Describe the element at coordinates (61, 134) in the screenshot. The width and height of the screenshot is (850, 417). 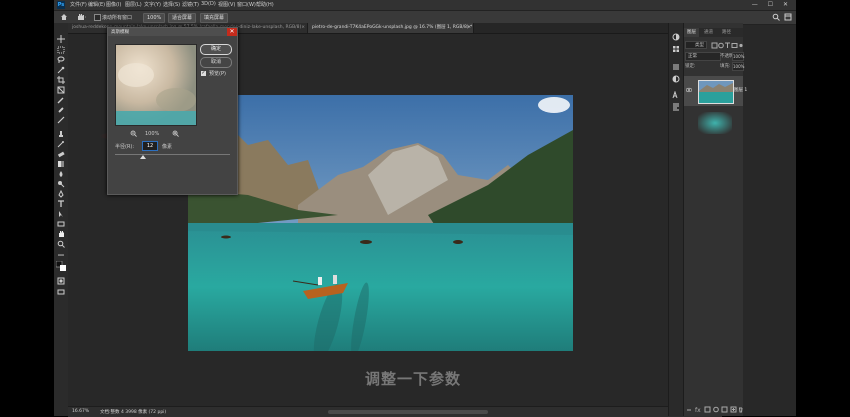
I see `stamp-tool-icon` at that location.